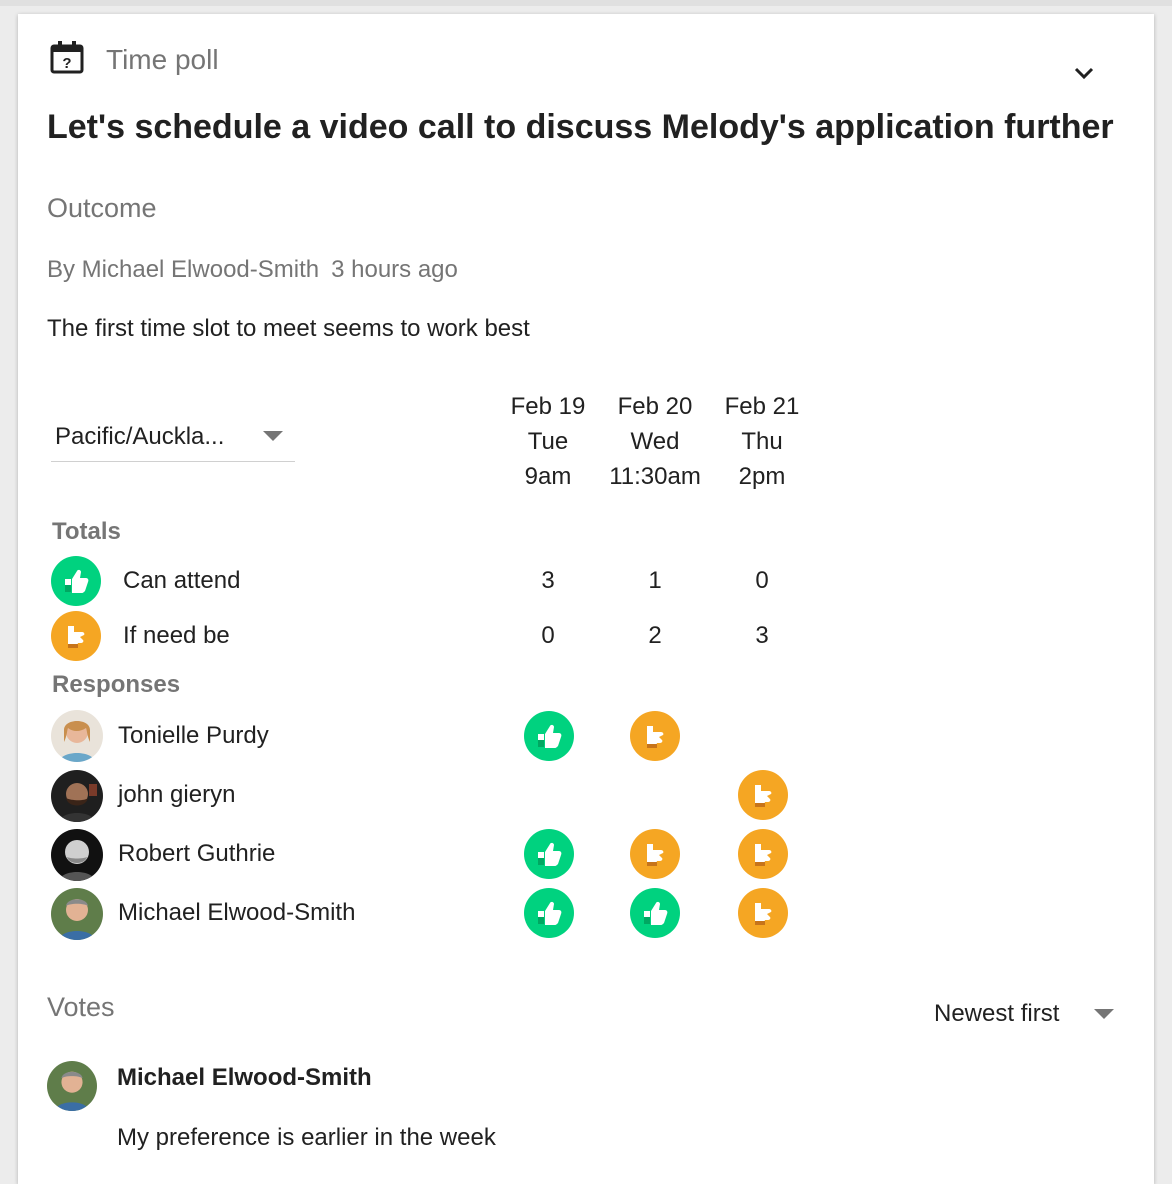 This screenshot has width=1172, height=1184. I want to click on responder-name: john gieryn, so click(177, 794).